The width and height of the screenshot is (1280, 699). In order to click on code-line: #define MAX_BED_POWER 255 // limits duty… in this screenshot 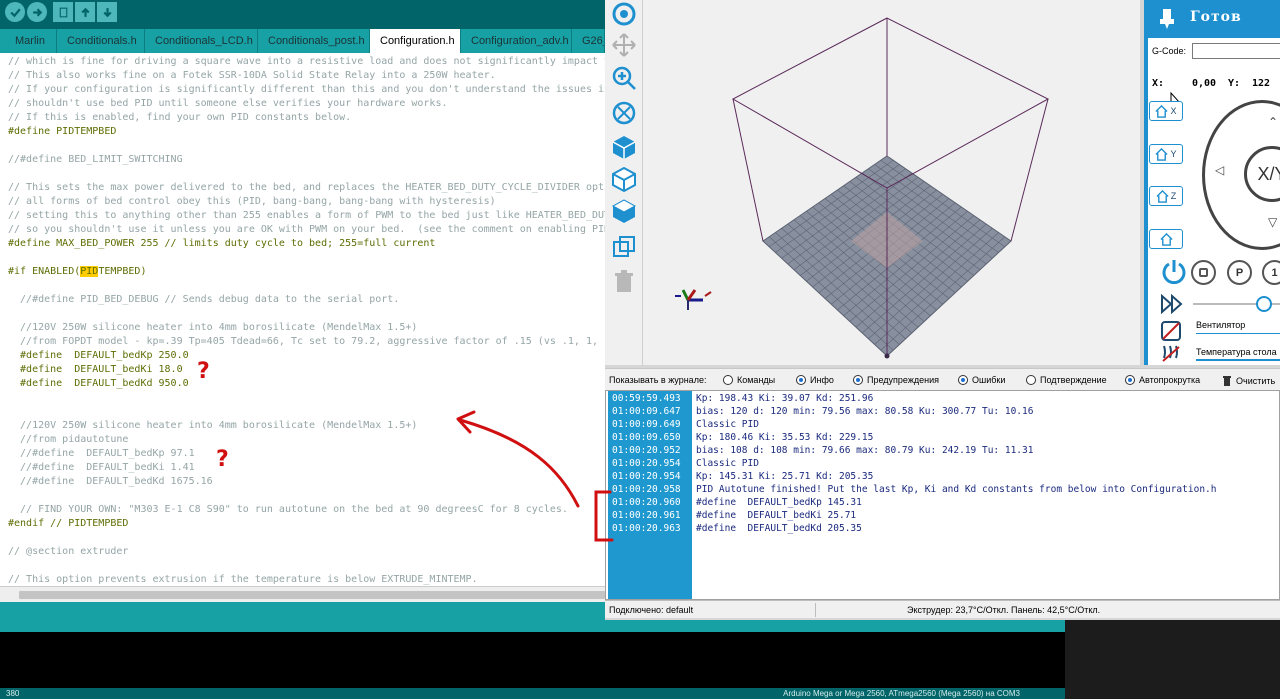, I will do `click(222, 243)`.